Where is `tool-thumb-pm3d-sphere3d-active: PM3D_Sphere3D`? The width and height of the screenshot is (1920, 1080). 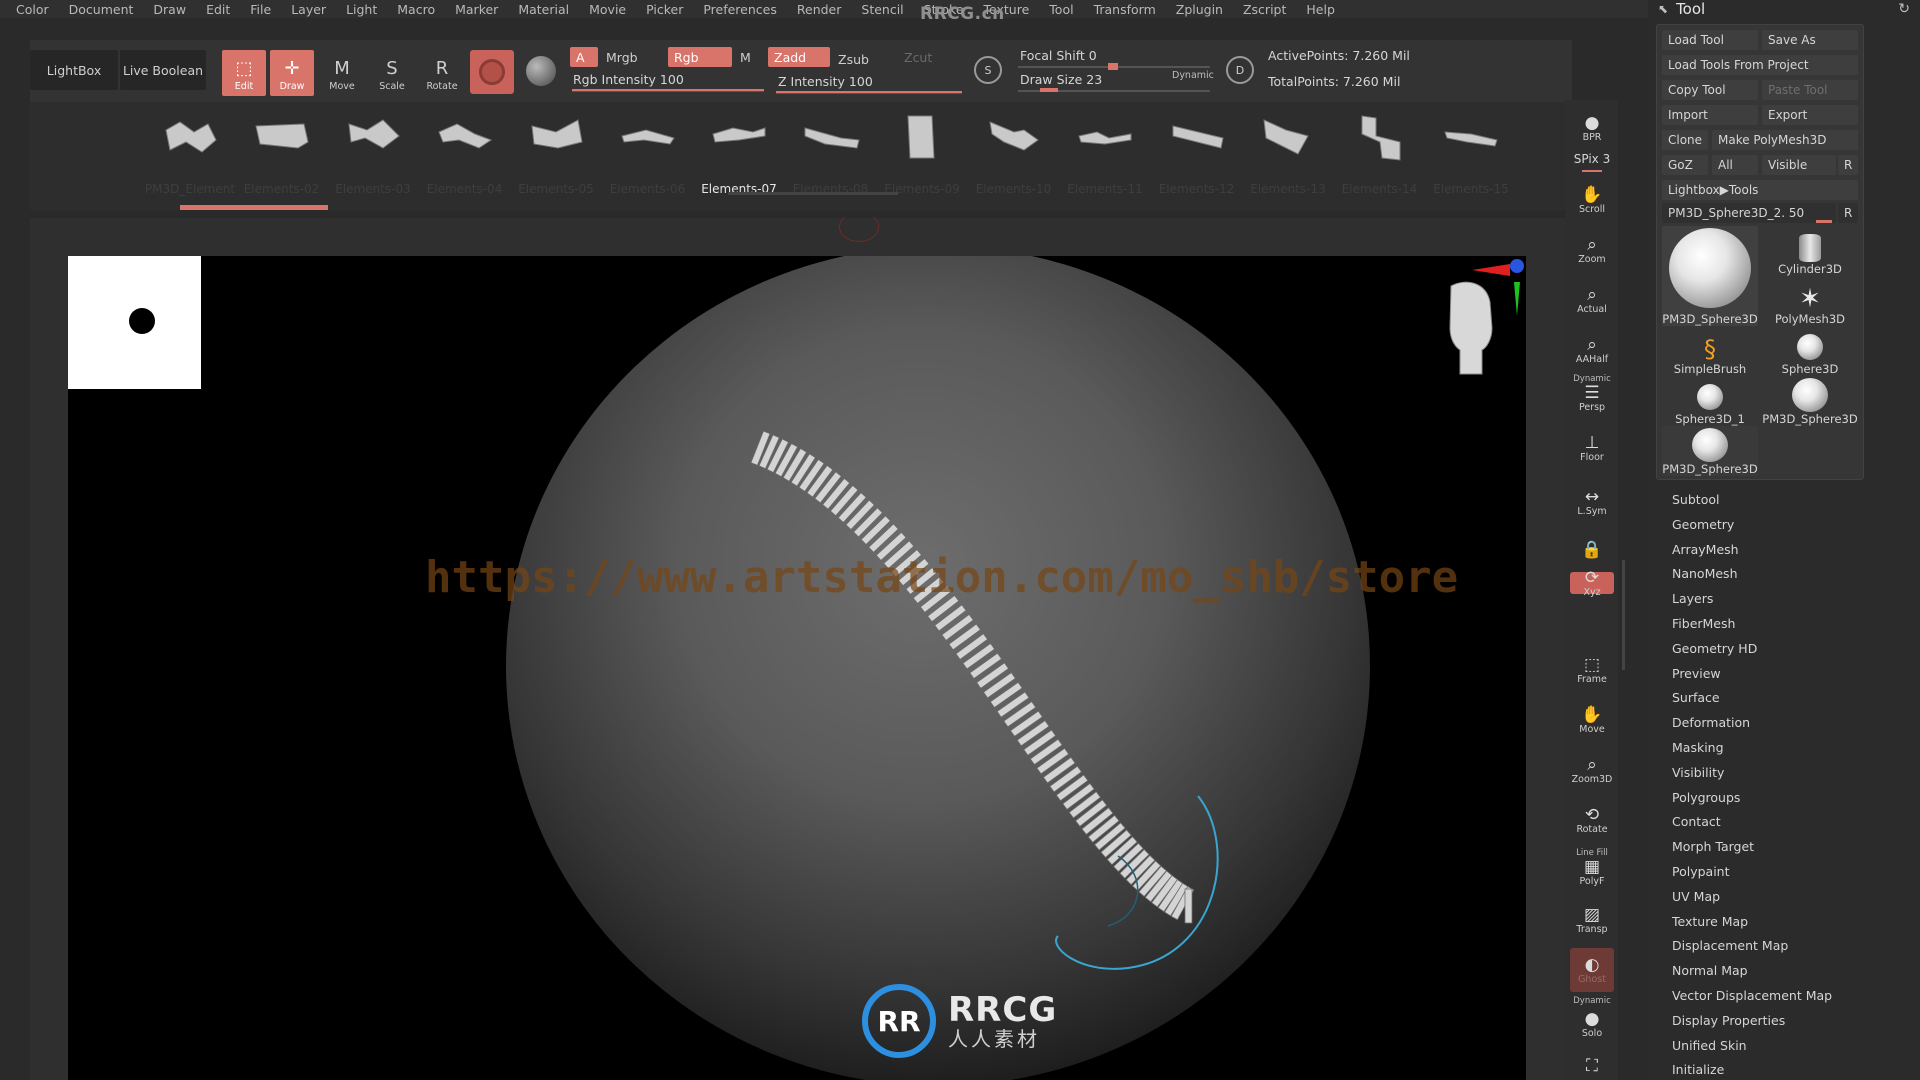 tool-thumb-pm3d-sphere3d-active: PM3D_Sphere3D is located at coordinates (1710, 276).